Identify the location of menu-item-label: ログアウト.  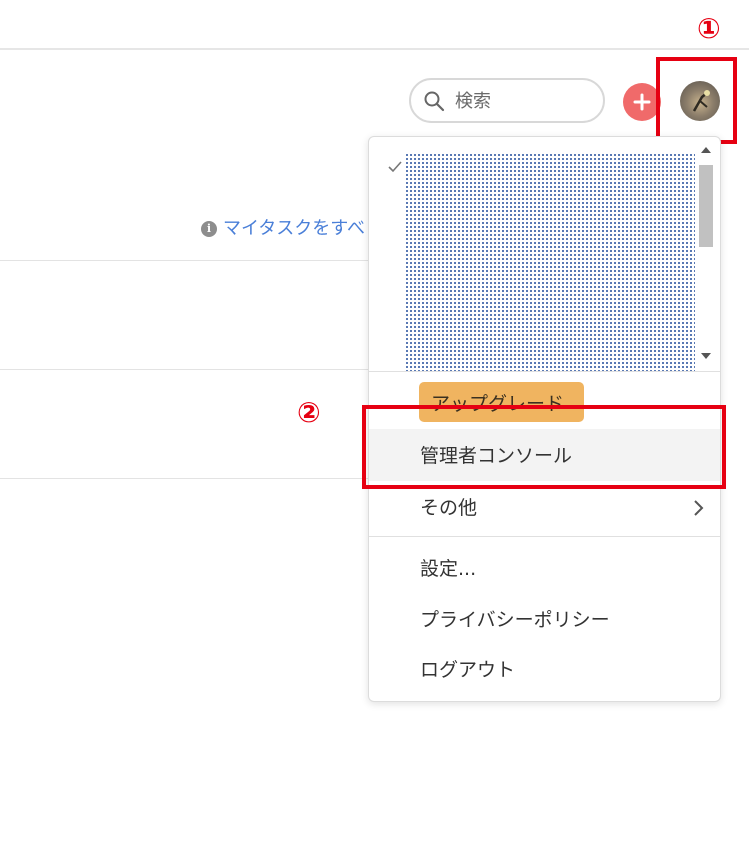
(468, 670).